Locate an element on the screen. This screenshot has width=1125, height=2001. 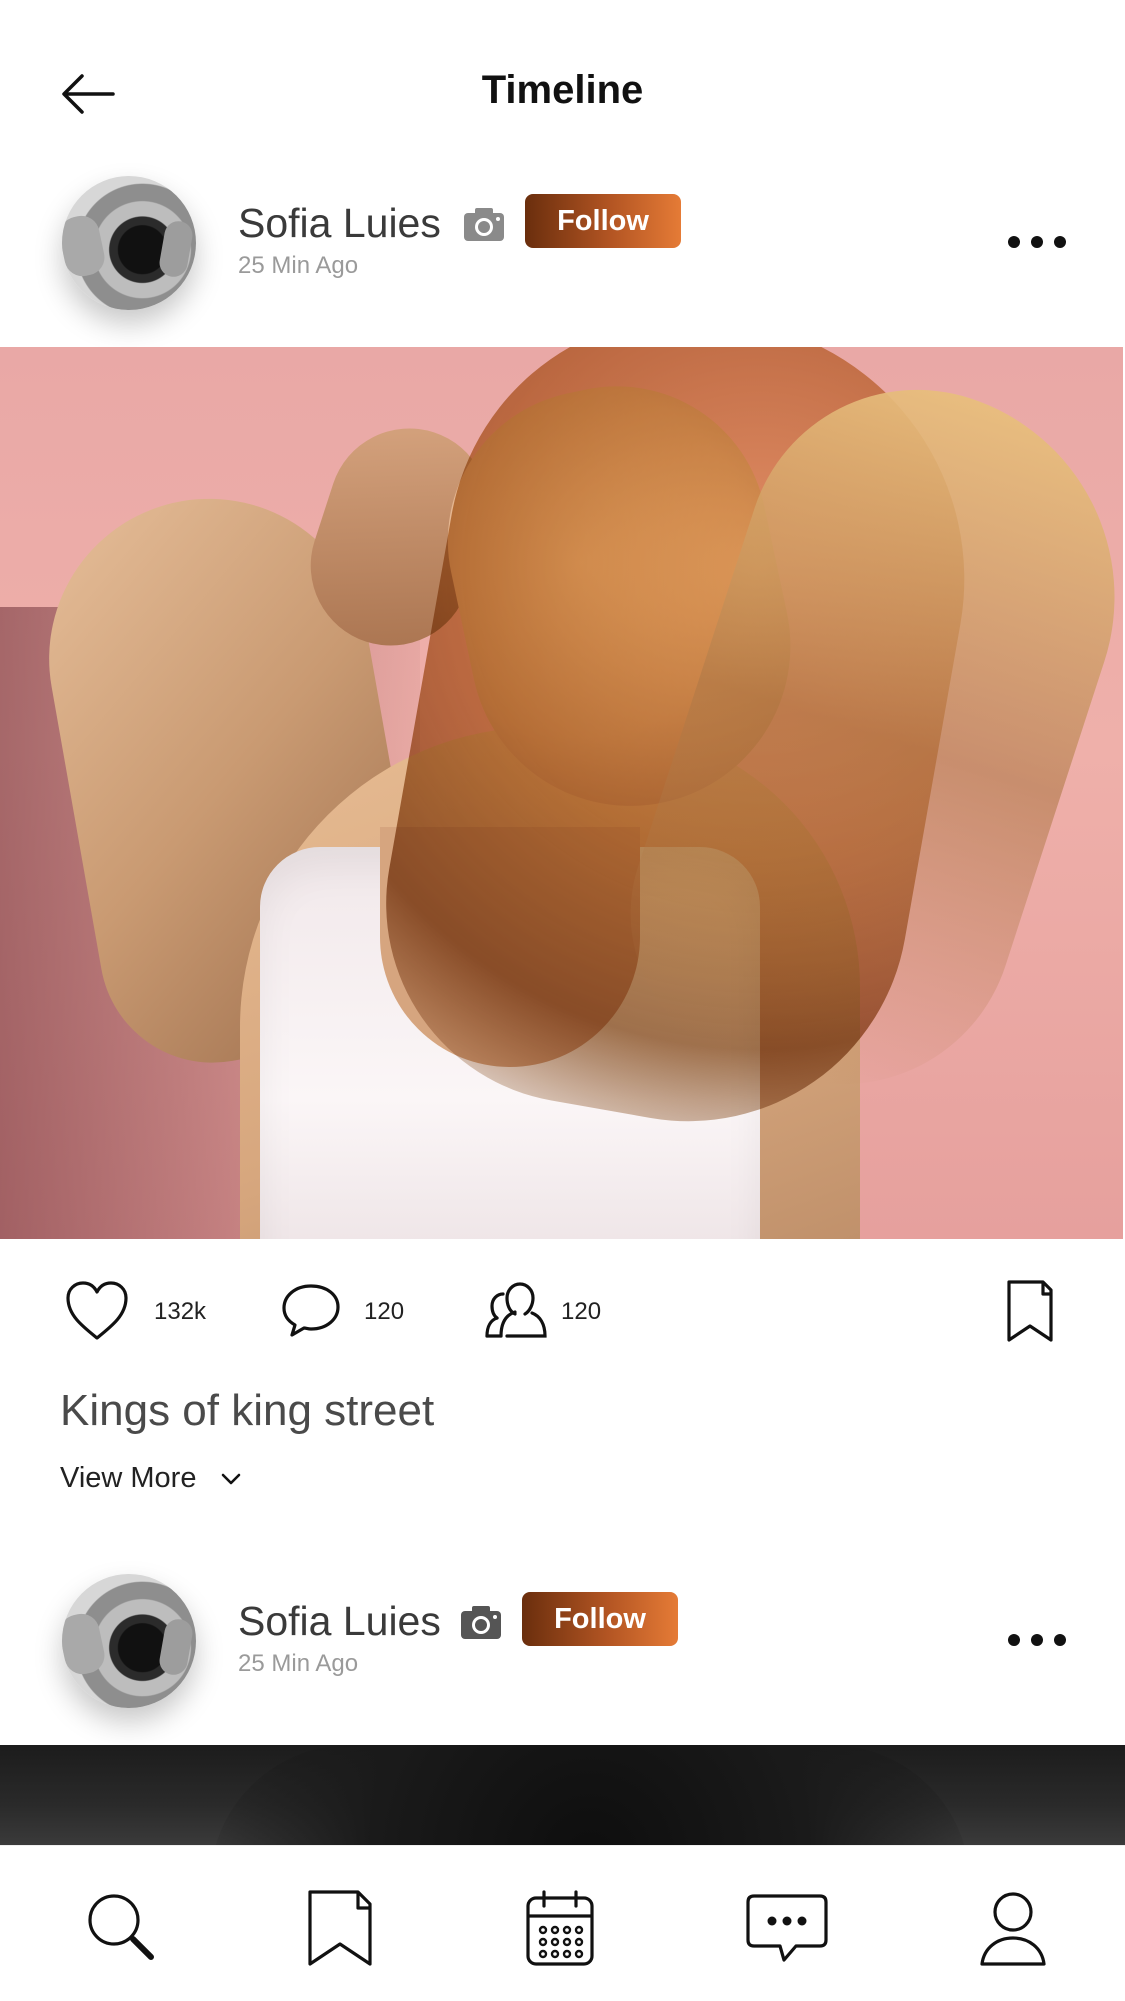
nav-profile is located at coordinates (1013, 1931).